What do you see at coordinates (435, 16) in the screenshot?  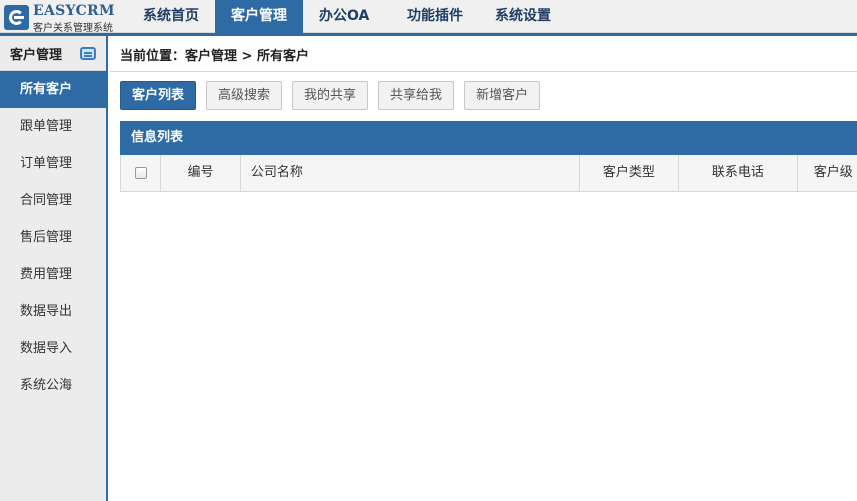 I see `nav-item-plugins: 功能插件` at bounding box center [435, 16].